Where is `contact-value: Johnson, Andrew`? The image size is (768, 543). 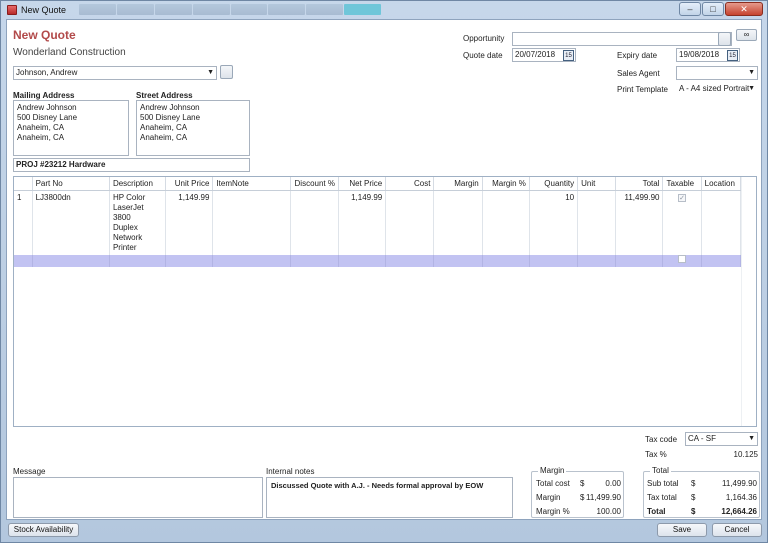 contact-value: Johnson, Andrew is located at coordinates (47, 72).